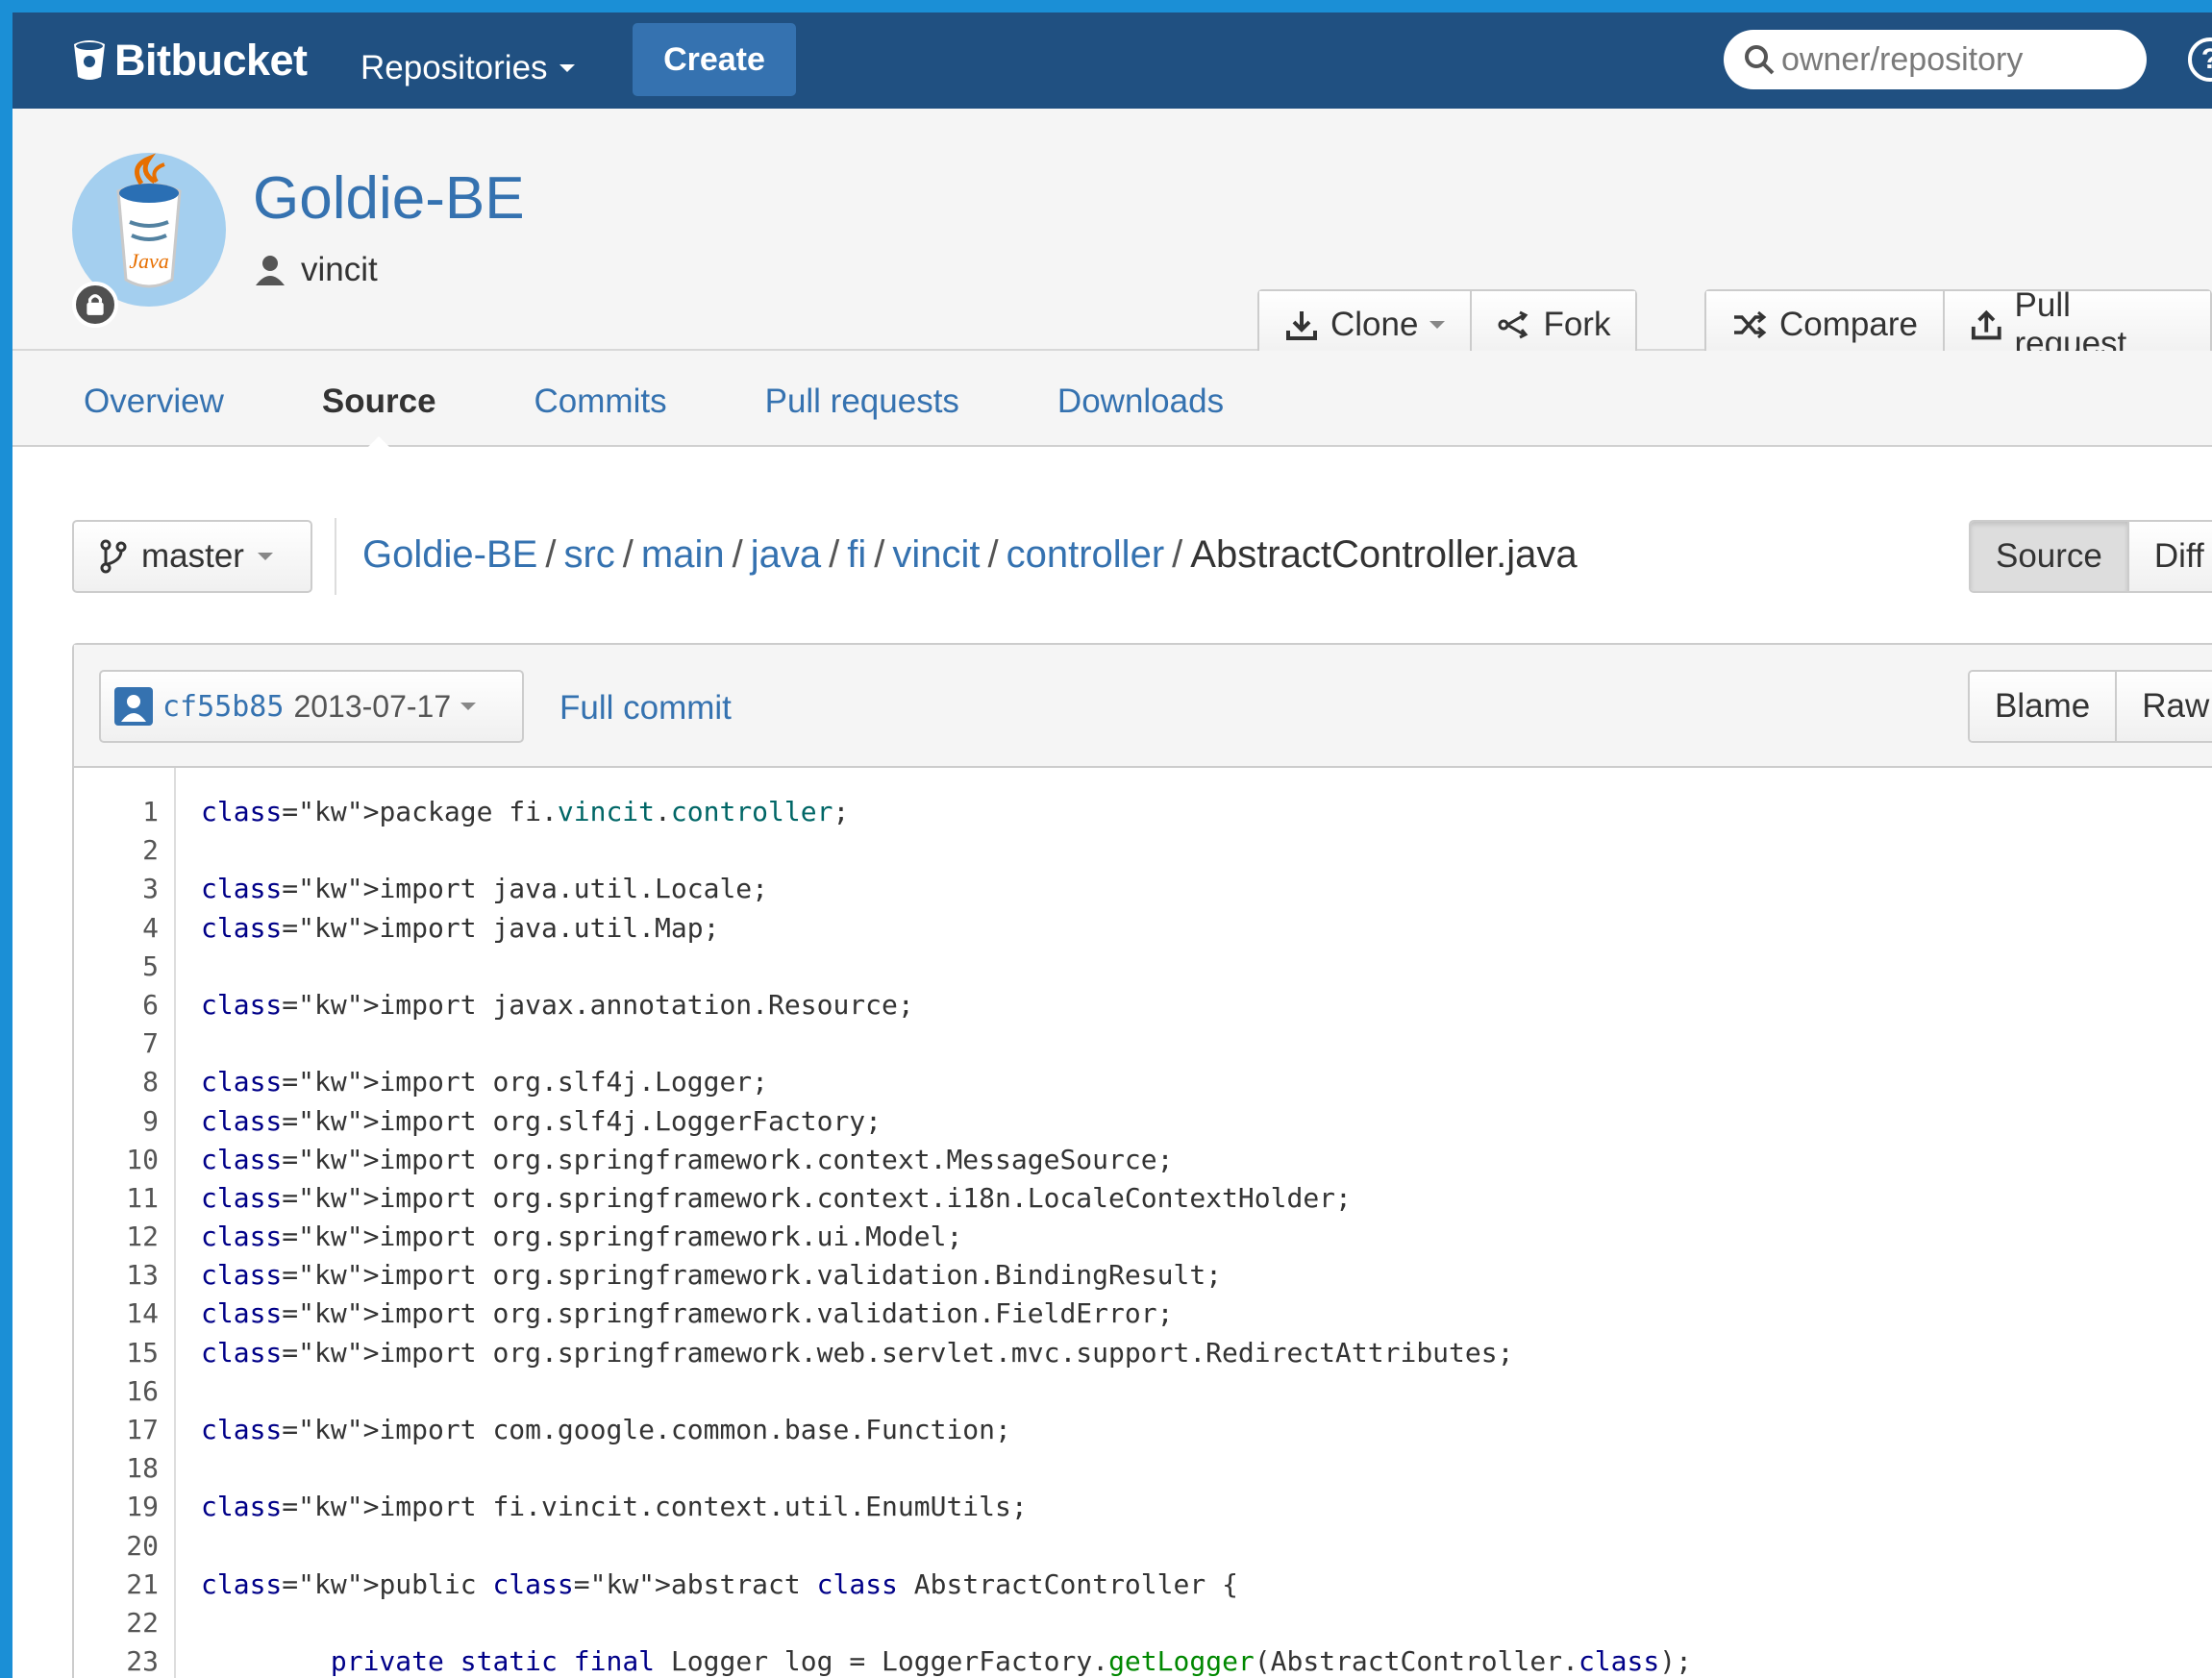  Describe the element at coordinates (124, 1275) in the screenshot. I see `line-number: 13` at that location.